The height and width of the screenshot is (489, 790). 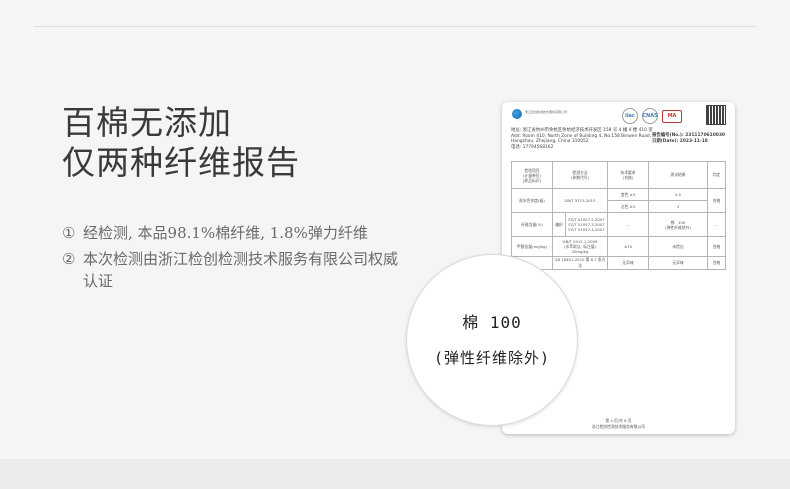 What do you see at coordinates (492, 357) in the screenshot?
I see `callout-note: (弹性纤维除外)` at bounding box center [492, 357].